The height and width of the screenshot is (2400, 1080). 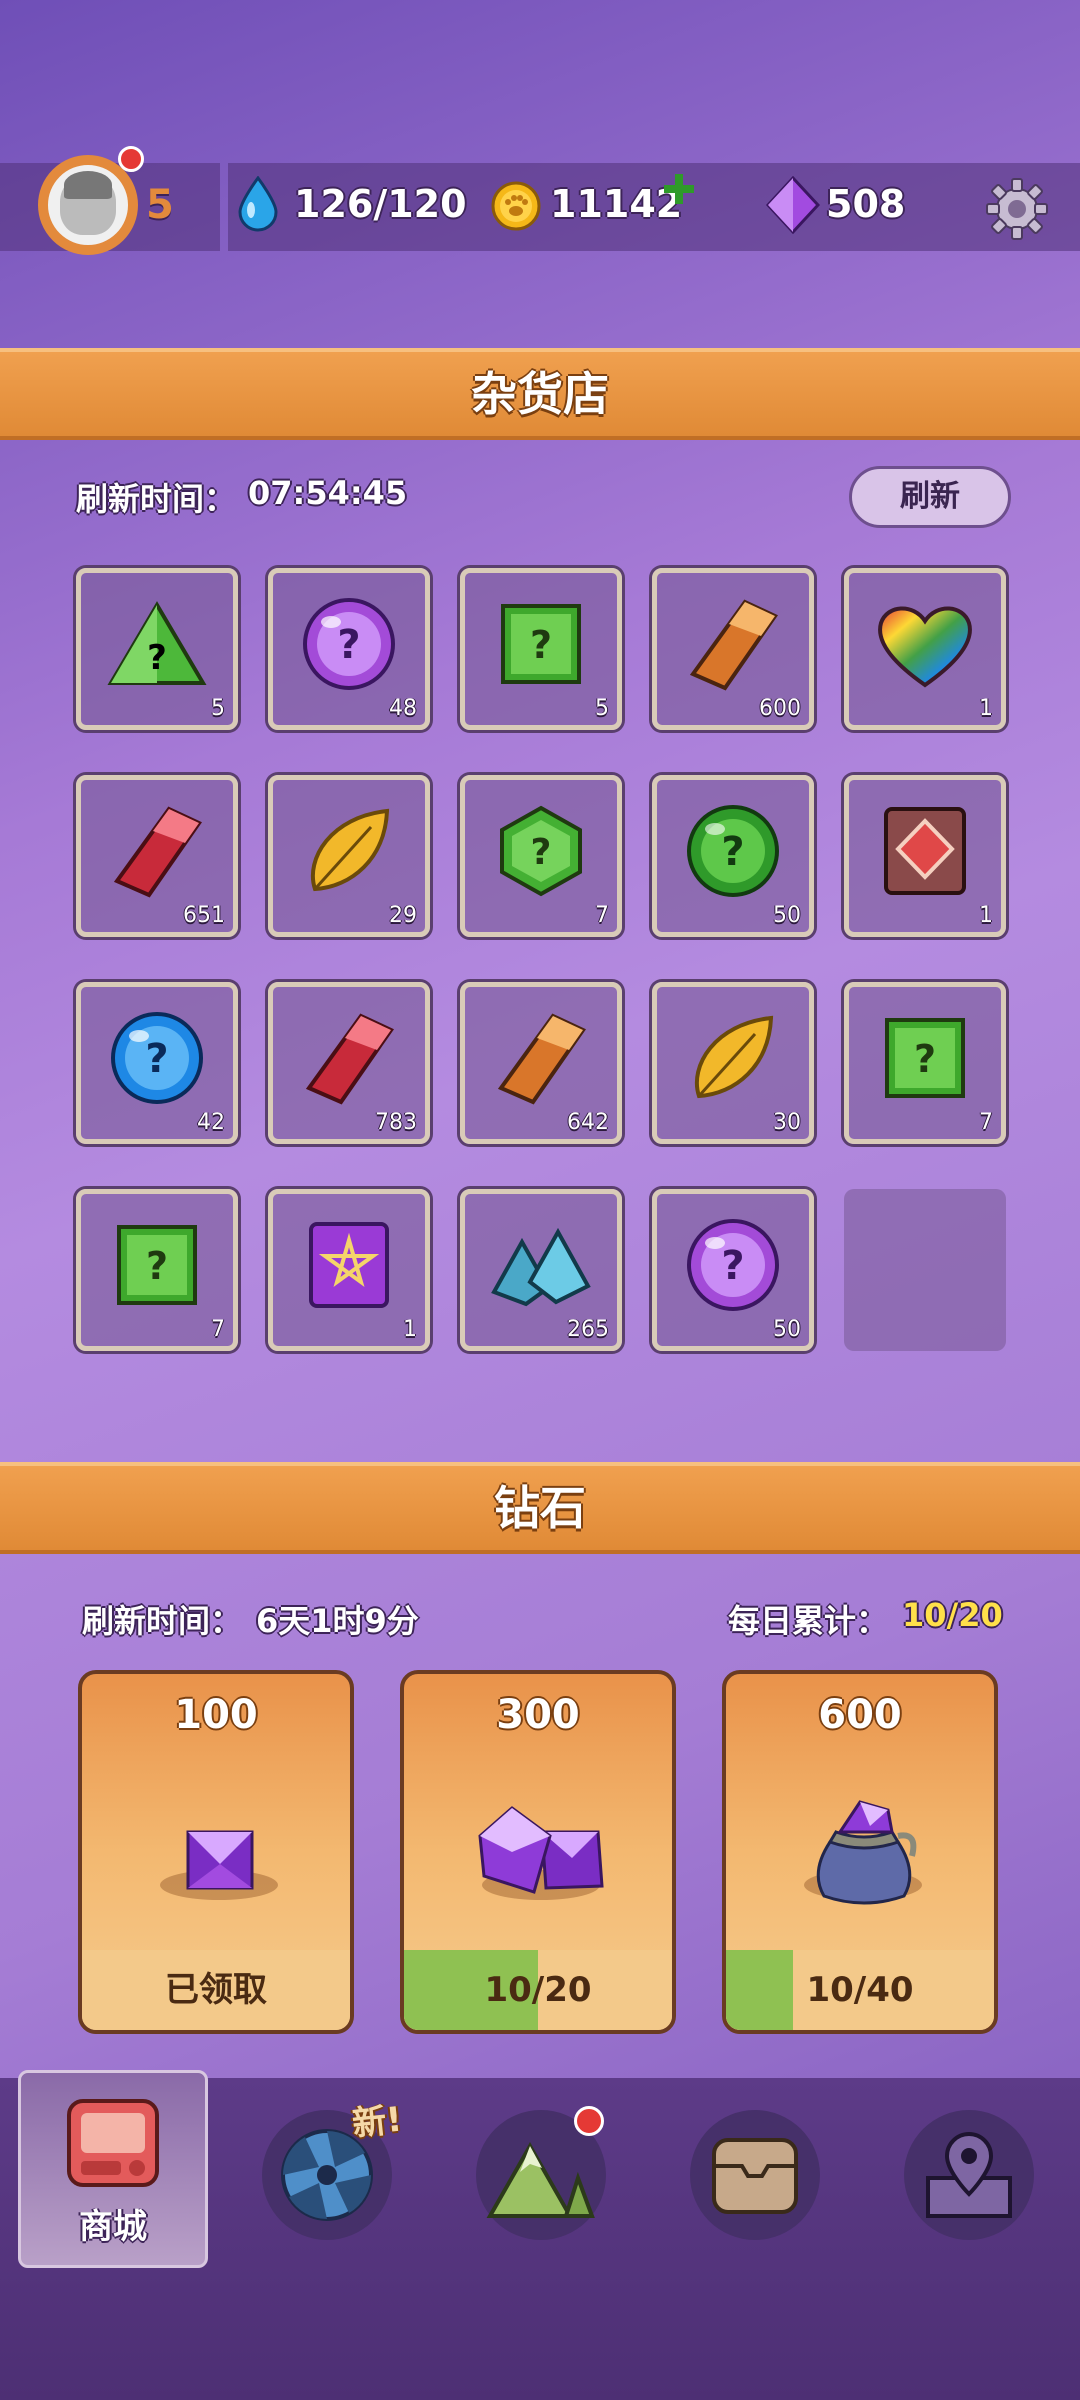 I want to click on diamond-section-title: 钻石, so click(x=540, y=1508).